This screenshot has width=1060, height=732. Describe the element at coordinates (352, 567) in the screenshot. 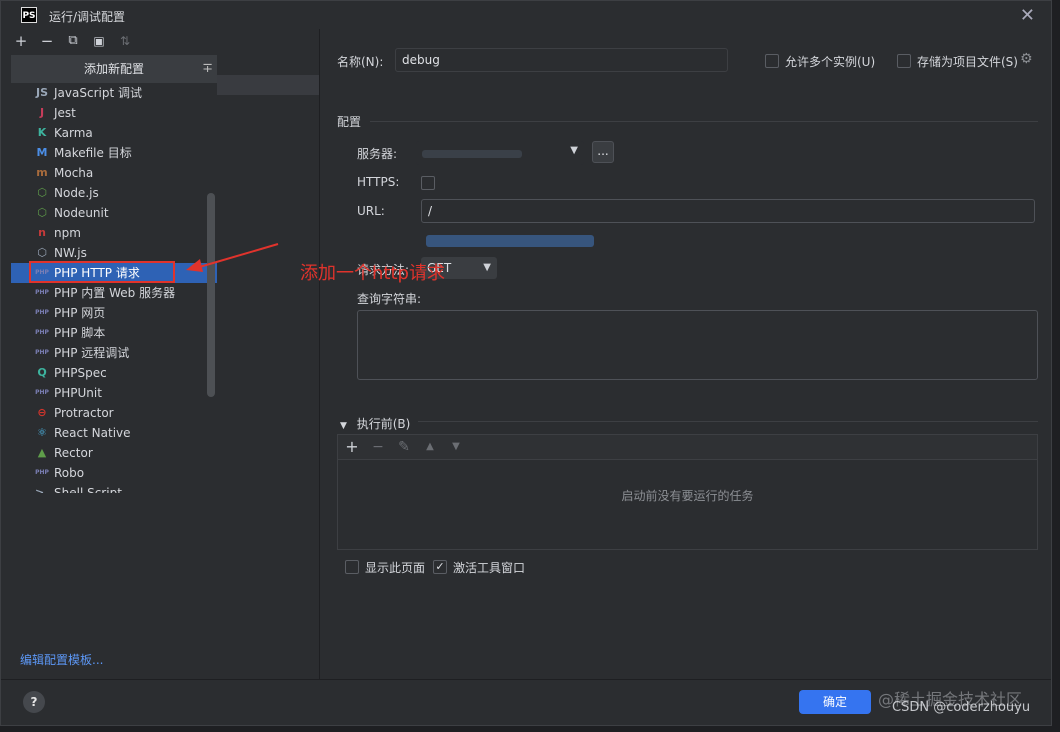

I see `show-page-checkbox` at that location.